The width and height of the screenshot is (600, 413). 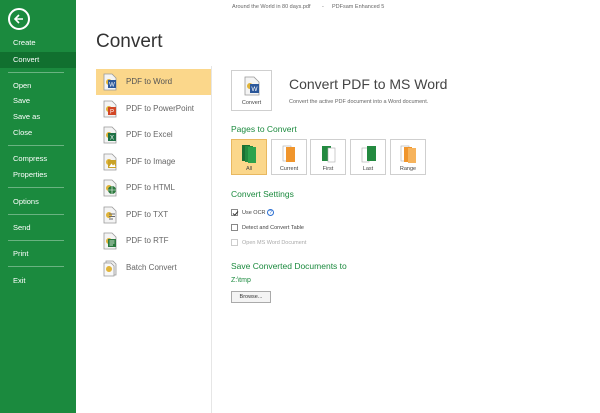 I want to click on menu-open: Open, so click(x=38, y=86).